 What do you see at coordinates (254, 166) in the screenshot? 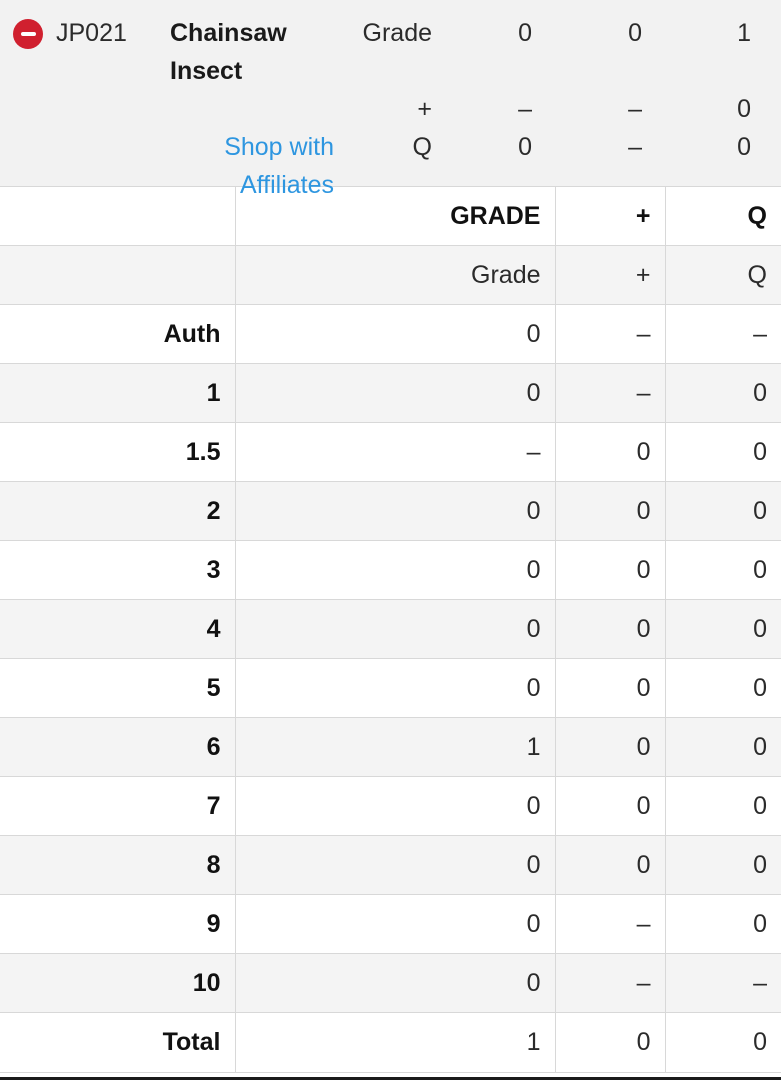
I see `shop-with-affiliates-link: Shop with Affiliates` at bounding box center [254, 166].